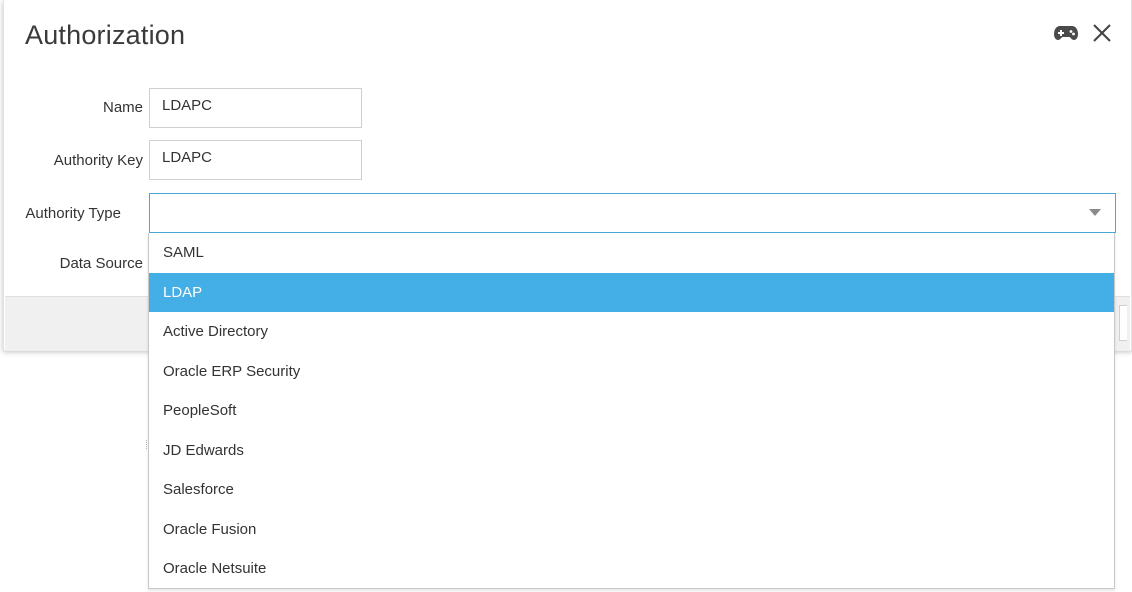  I want to click on dropdown-option: Oracle ERP Security, so click(631, 372).